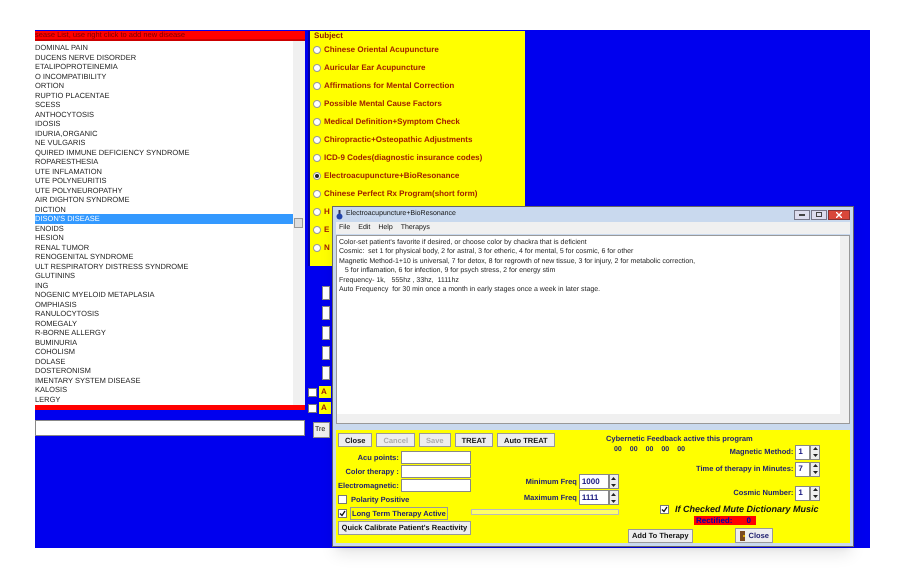 This screenshot has width=899, height=571. What do you see at coordinates (375, 68) in the screenshot?
I see `radio-label: Auricular Ear Acupuncture` at bounding box center [375, 68].